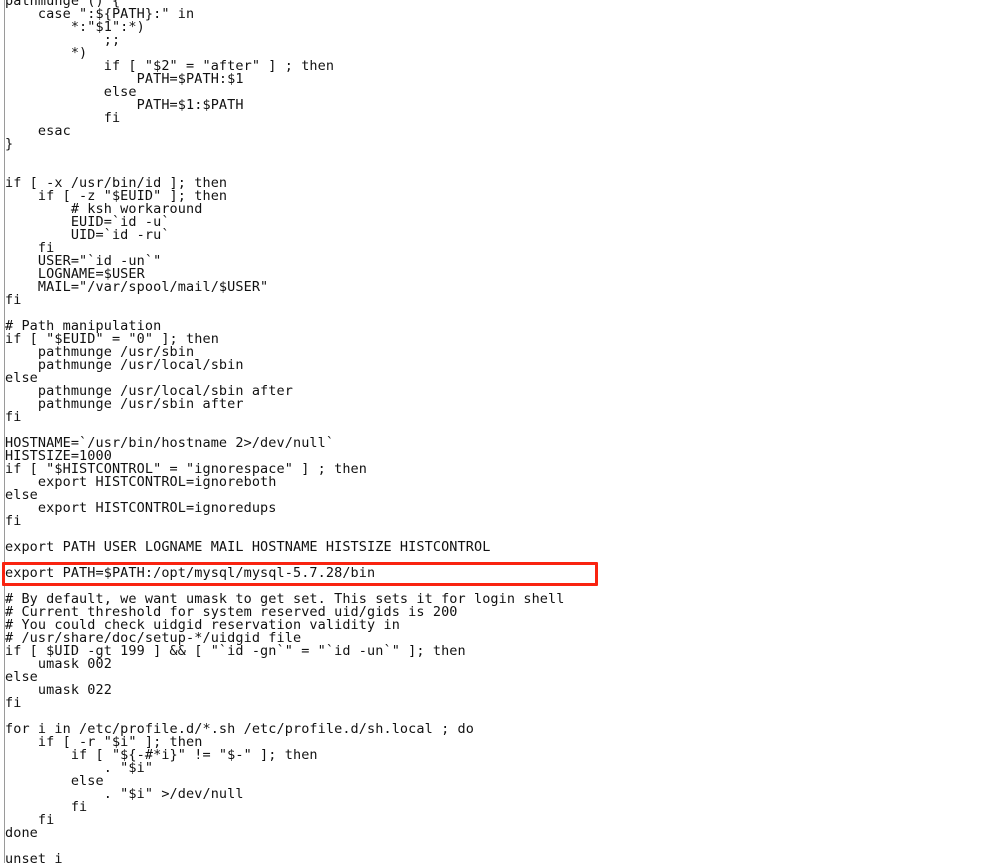  Describe the element at coordinates (124, 404) in the screenshot. I see `code-line: pathmunge /usr/sbin after` at that location.